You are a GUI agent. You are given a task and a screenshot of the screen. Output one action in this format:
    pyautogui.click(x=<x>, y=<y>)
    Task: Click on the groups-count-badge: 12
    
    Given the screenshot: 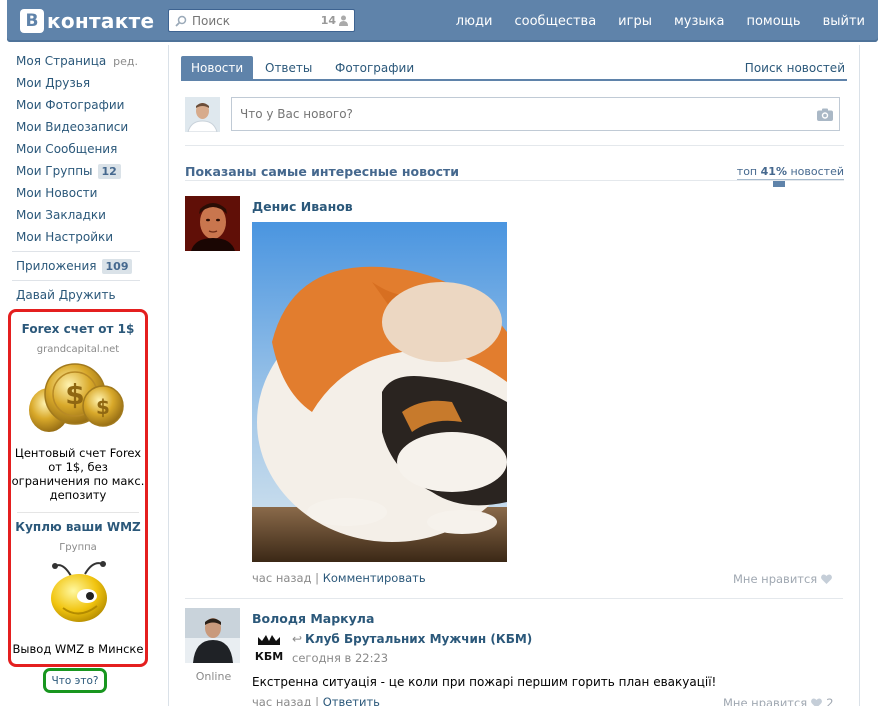 What is the action you would take?
    pyautogui.click(x=109, y=171)
    